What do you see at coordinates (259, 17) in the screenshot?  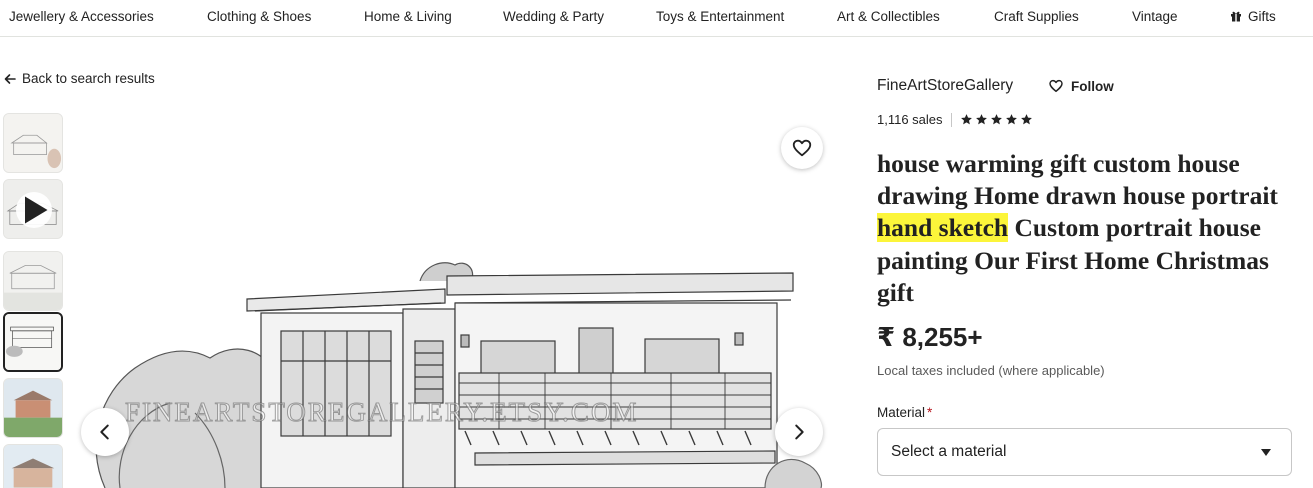 I see `nav-clothing-shoes: Clothing & Shoes` at bounding box center [259, 17].